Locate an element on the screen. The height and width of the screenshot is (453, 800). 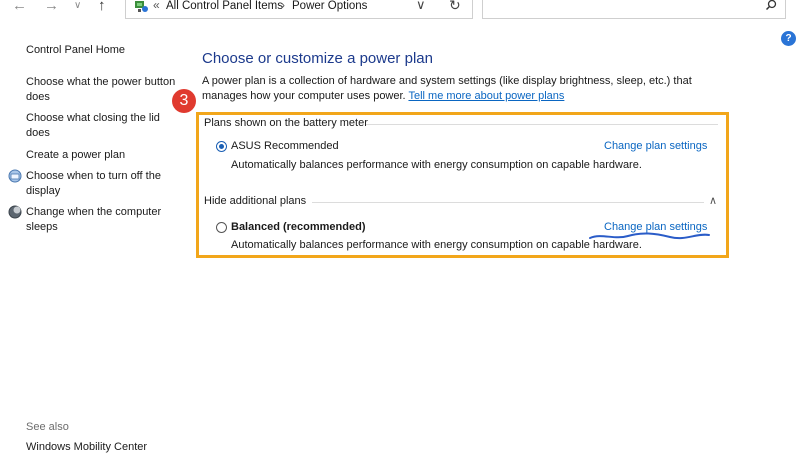
see-also-heading: See also is located at coordinates (47, 427).